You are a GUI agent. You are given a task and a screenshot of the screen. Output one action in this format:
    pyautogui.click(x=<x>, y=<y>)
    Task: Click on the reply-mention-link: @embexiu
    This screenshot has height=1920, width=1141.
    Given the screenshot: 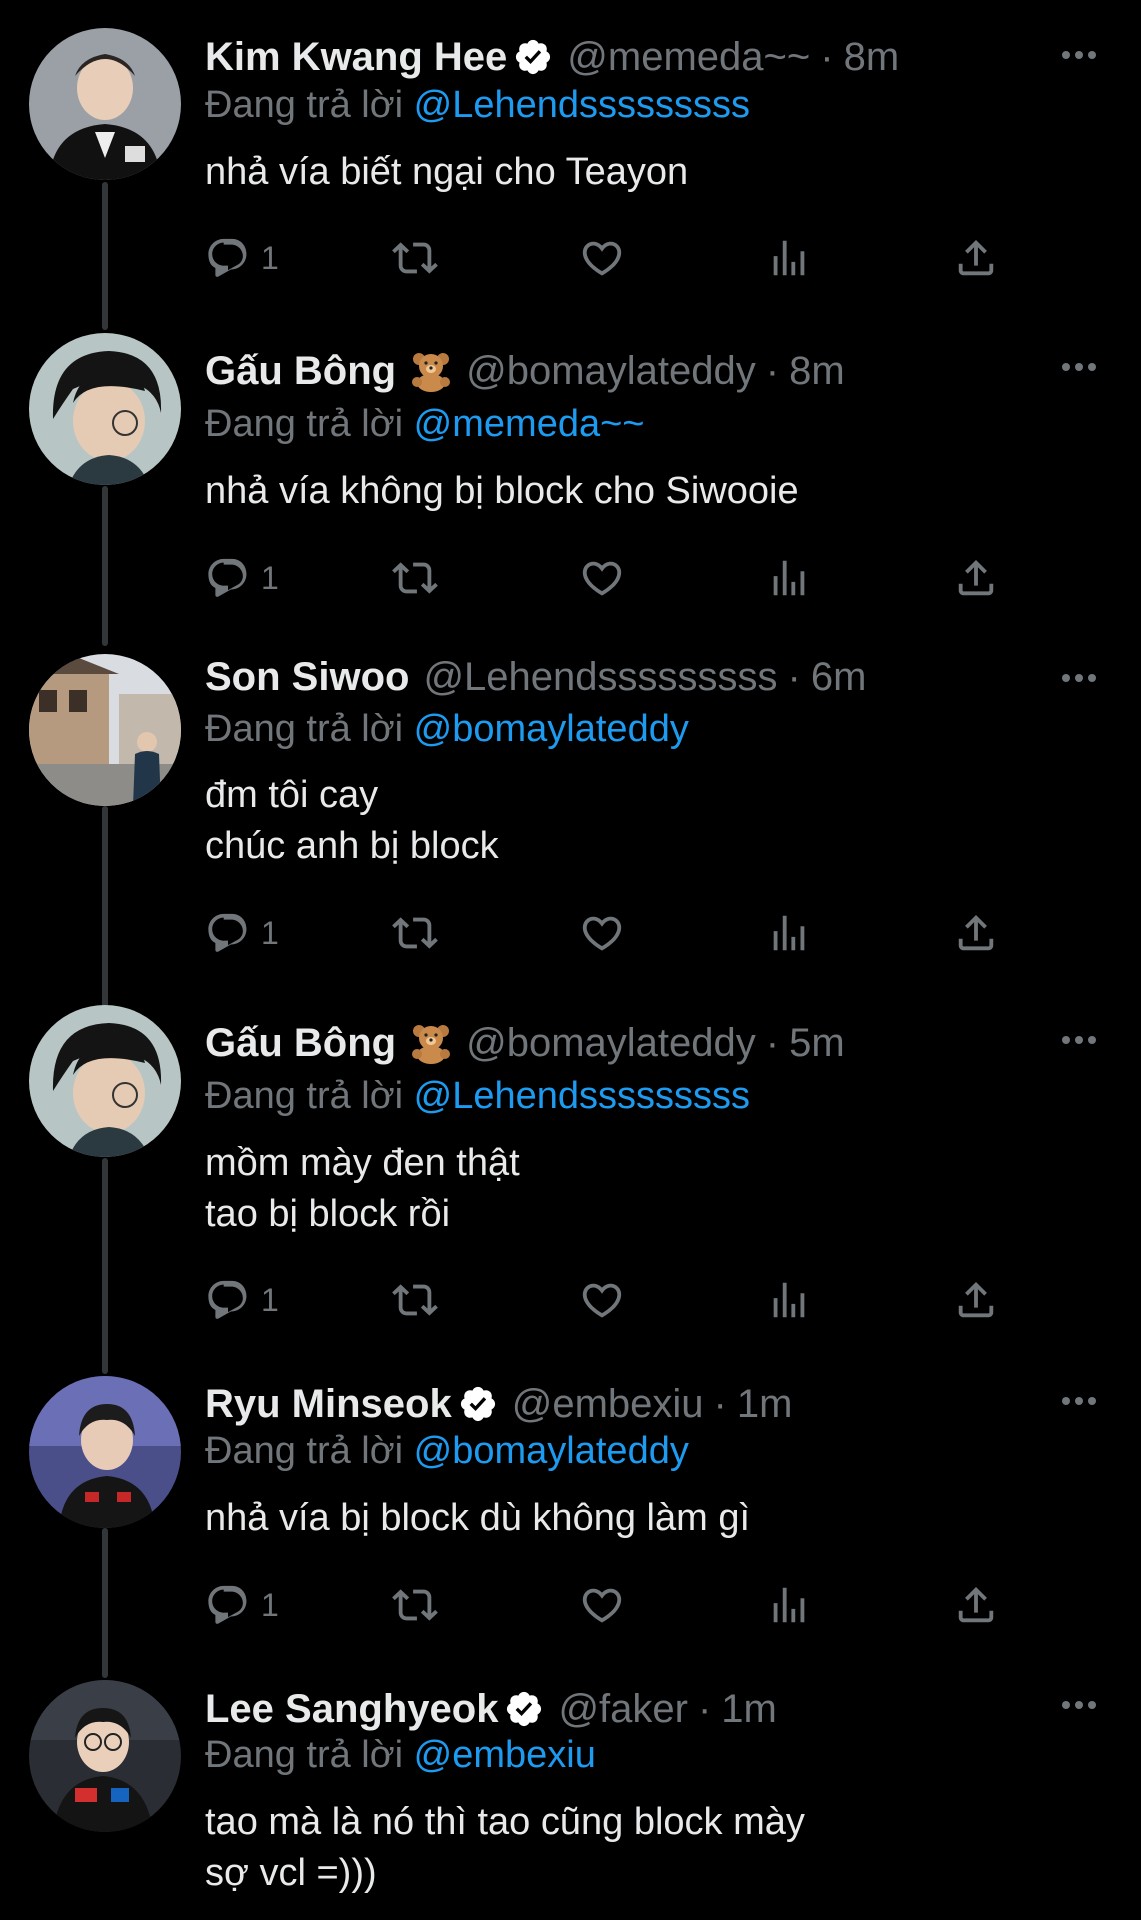 What is the action you would take?
    pyautogui.click(x=505, y=1755)
    